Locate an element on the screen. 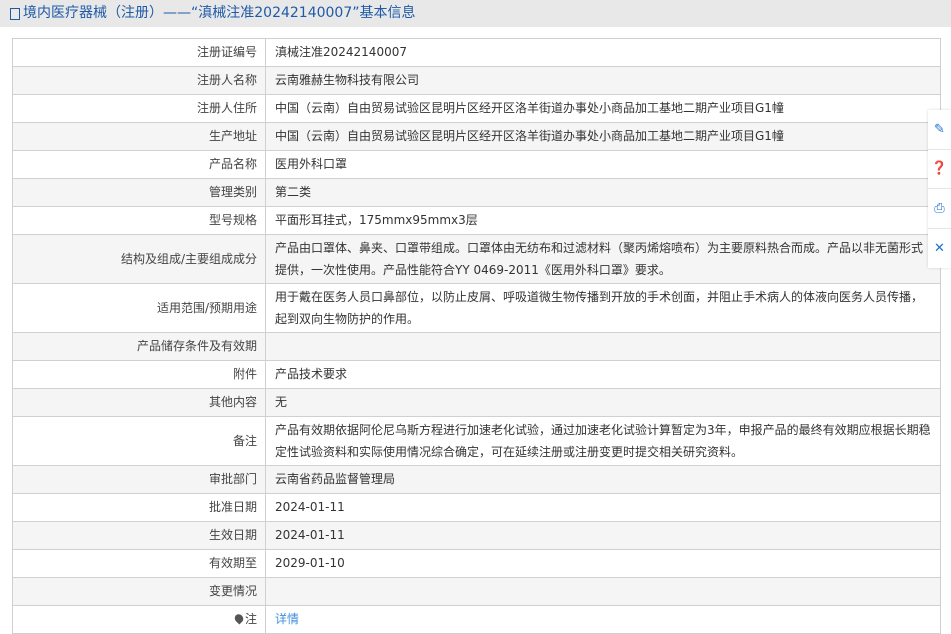 The height and width of the screenshot is (634, 951). help-icon: ❓ is located at coordinates (939, 169).